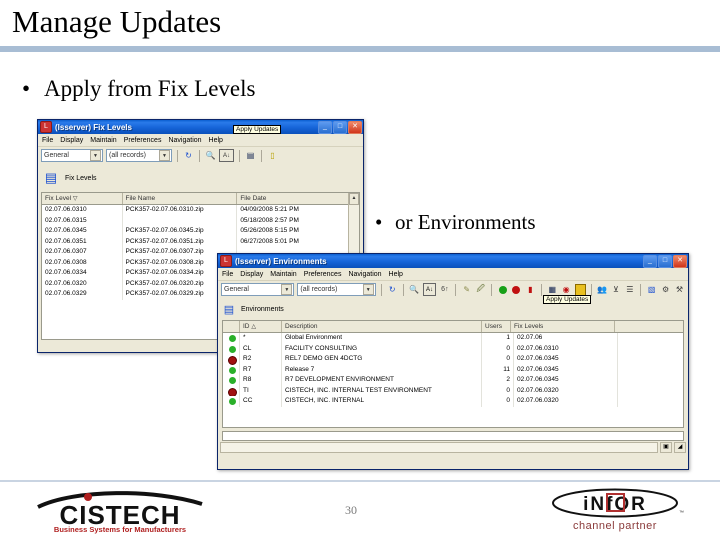 The width and height of the screenshot is (720, 540). I want to click on settings-icon: ⚒, so click(679, 289).